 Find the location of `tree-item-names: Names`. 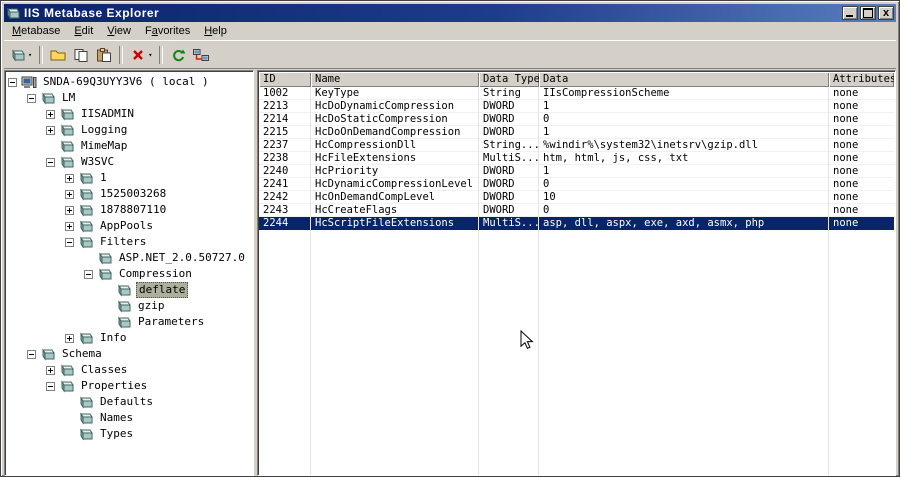

tree-item-names: Names is located at coordinates (129, 418).